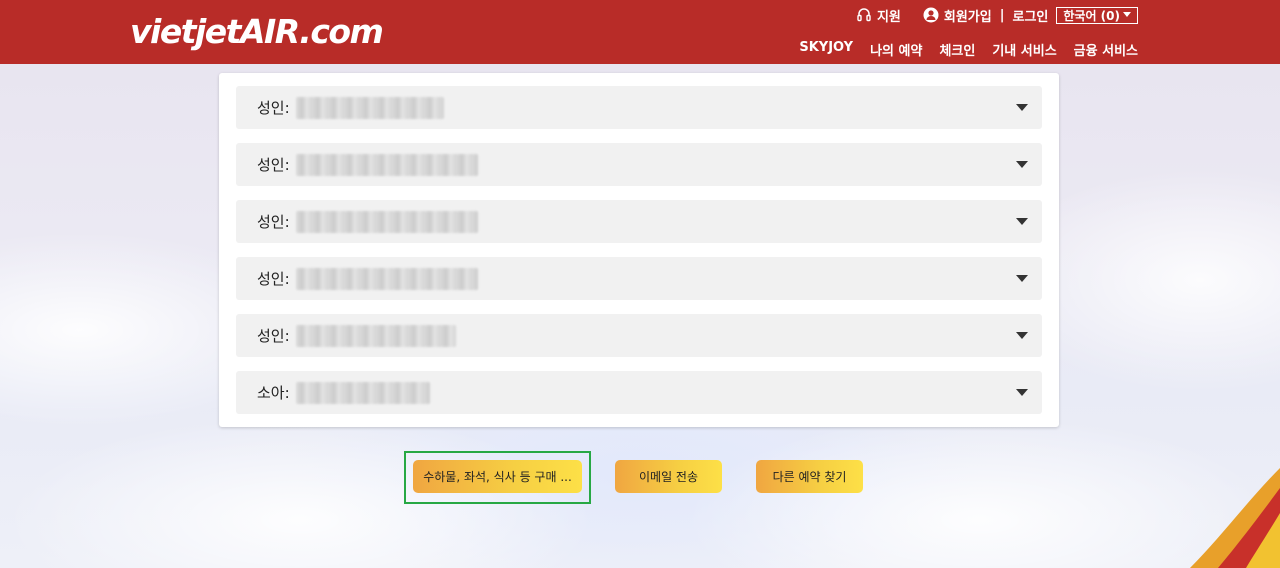 Image resolution: width=1280 pixels, height=568 pixels. What do you see at coordinates (1106, 49) in the screenshot?
I see `nav-item-financial-services: 금융 서비스` at bounding box center [1106, 49].